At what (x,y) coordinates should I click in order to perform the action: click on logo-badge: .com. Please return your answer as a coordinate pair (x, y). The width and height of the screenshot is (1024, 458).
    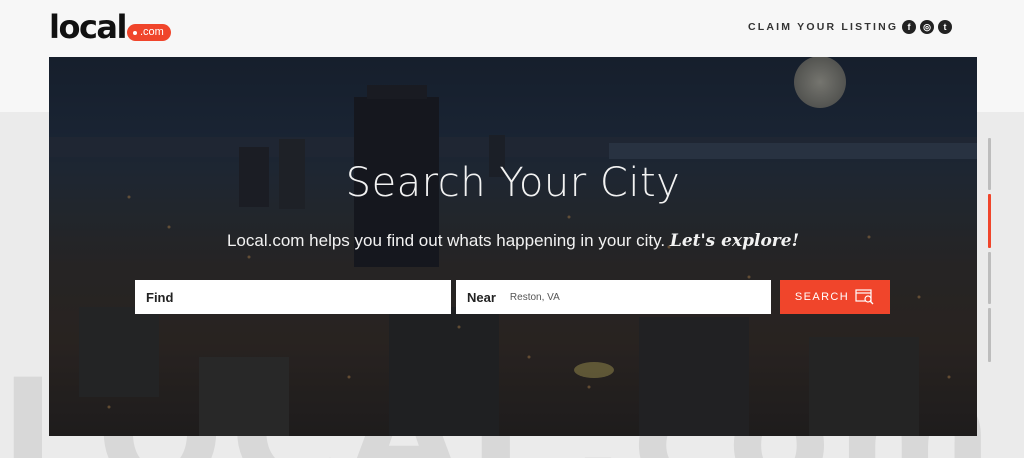
    Looking at the image, I should click on (148, 32).